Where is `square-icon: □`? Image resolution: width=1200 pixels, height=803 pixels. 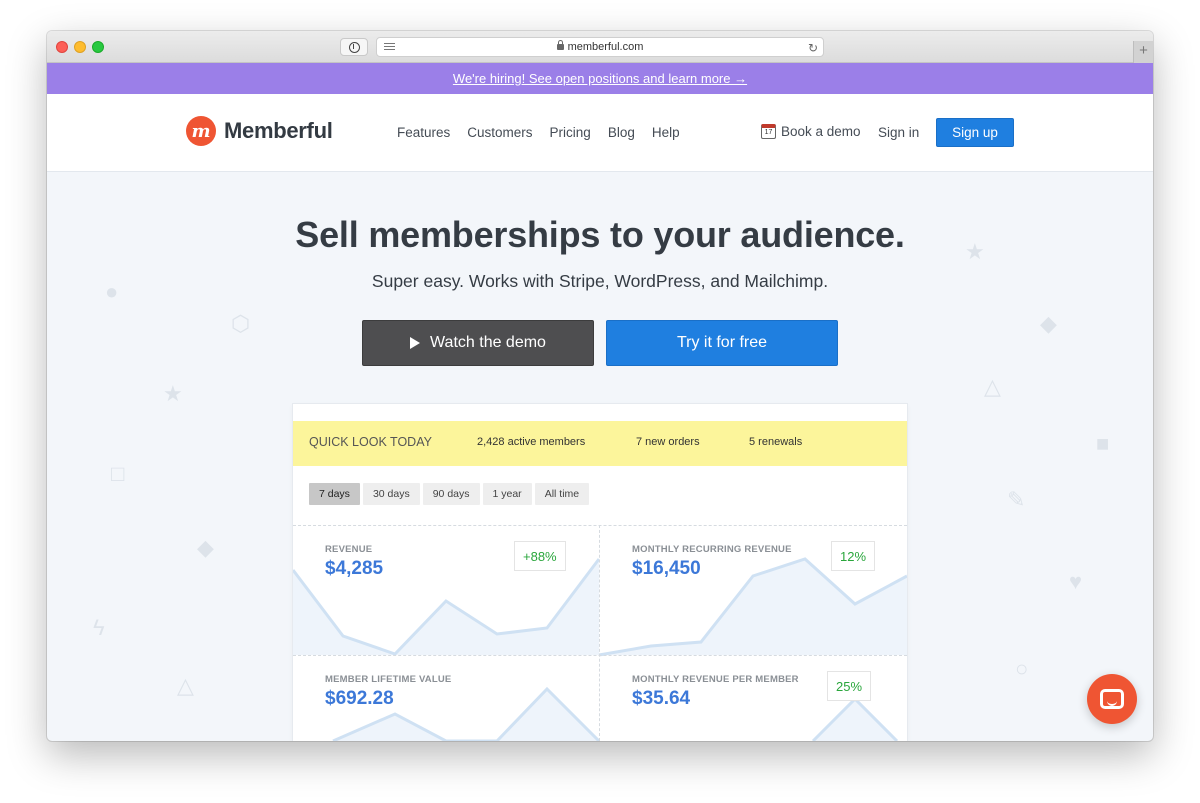
square-icon: □ is located at coordinates (118, 473).